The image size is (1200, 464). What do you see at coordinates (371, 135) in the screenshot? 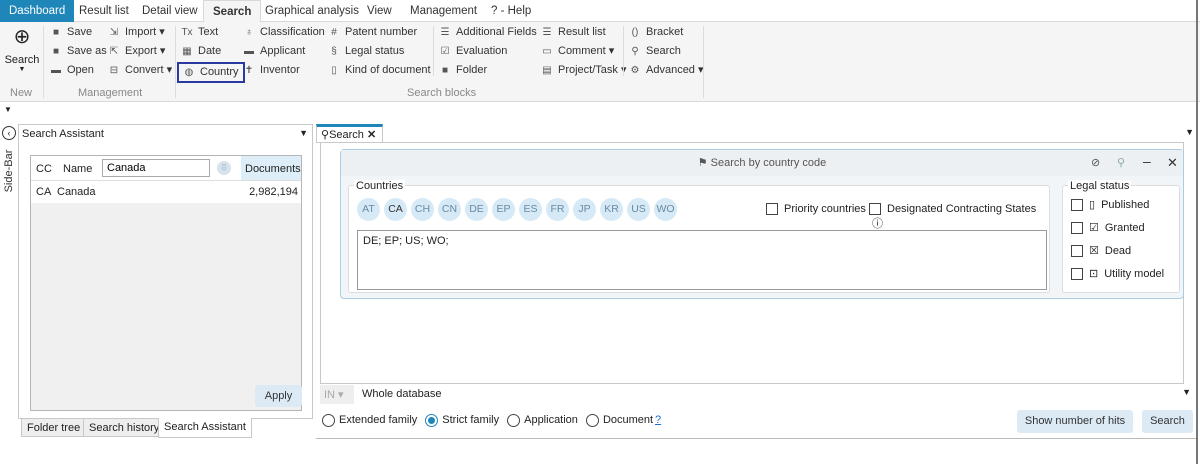
I see `close-tab-icon: ✕` at bounding box center [371, 135].